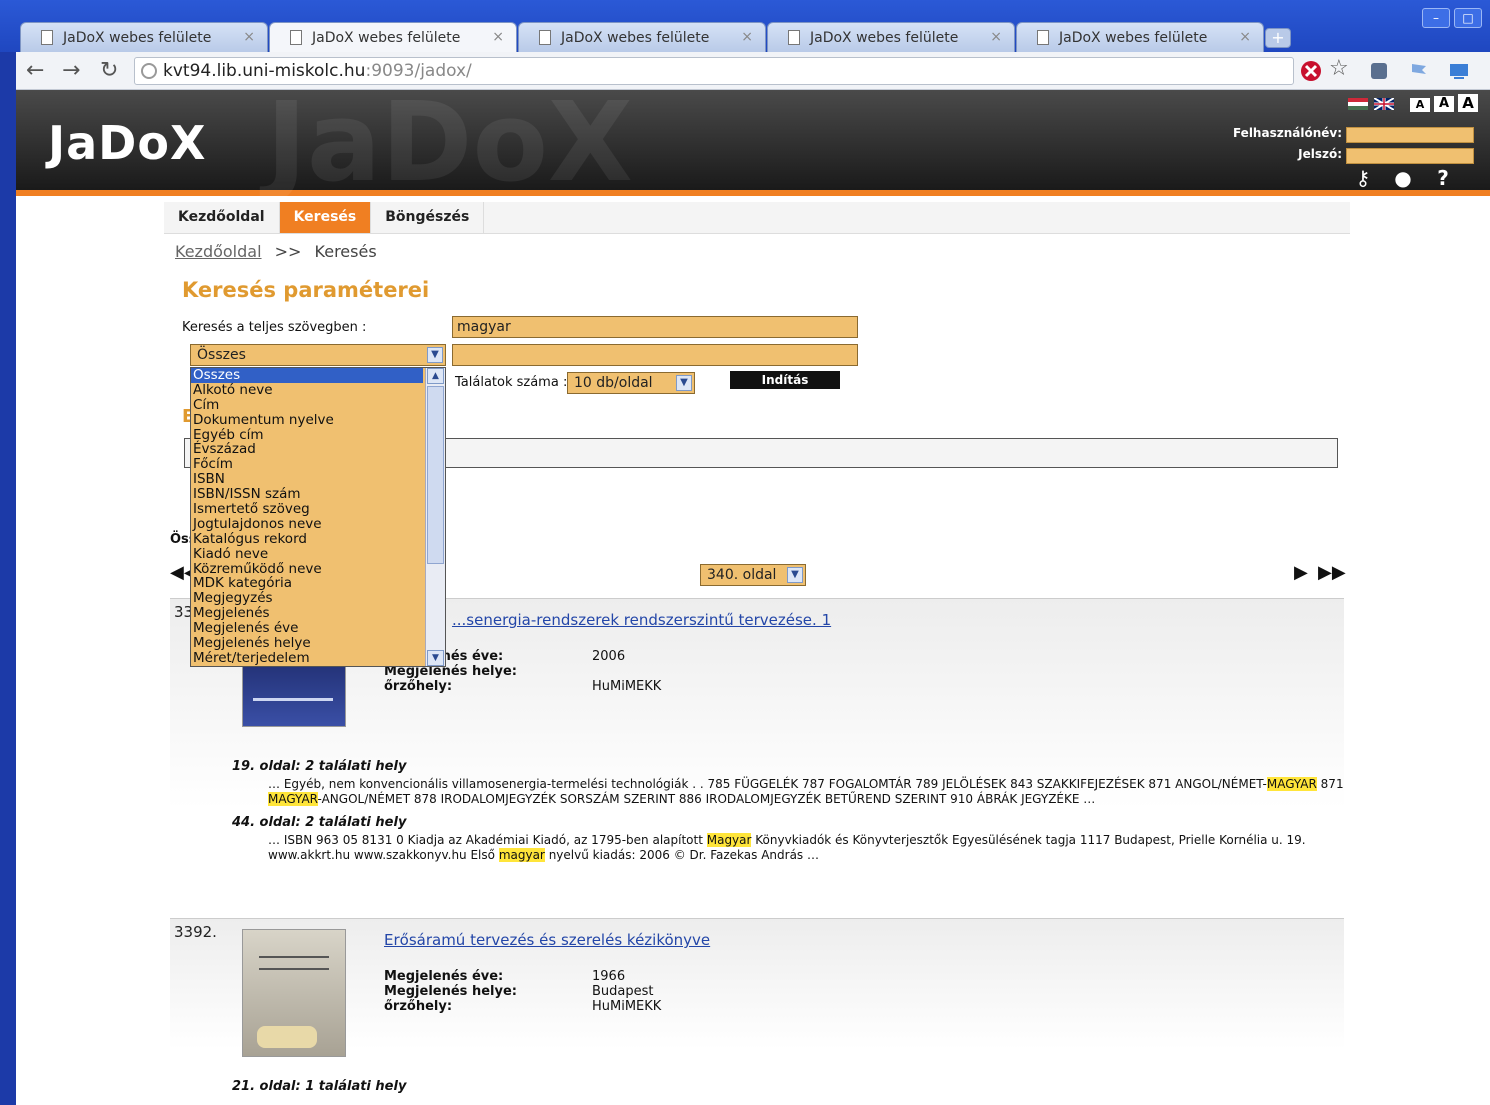 The height and width of the screenshot is (1105, 1490). Describe the element at coordinates (1379, 71) in the screenshot. I see `extension-icon` at that location.